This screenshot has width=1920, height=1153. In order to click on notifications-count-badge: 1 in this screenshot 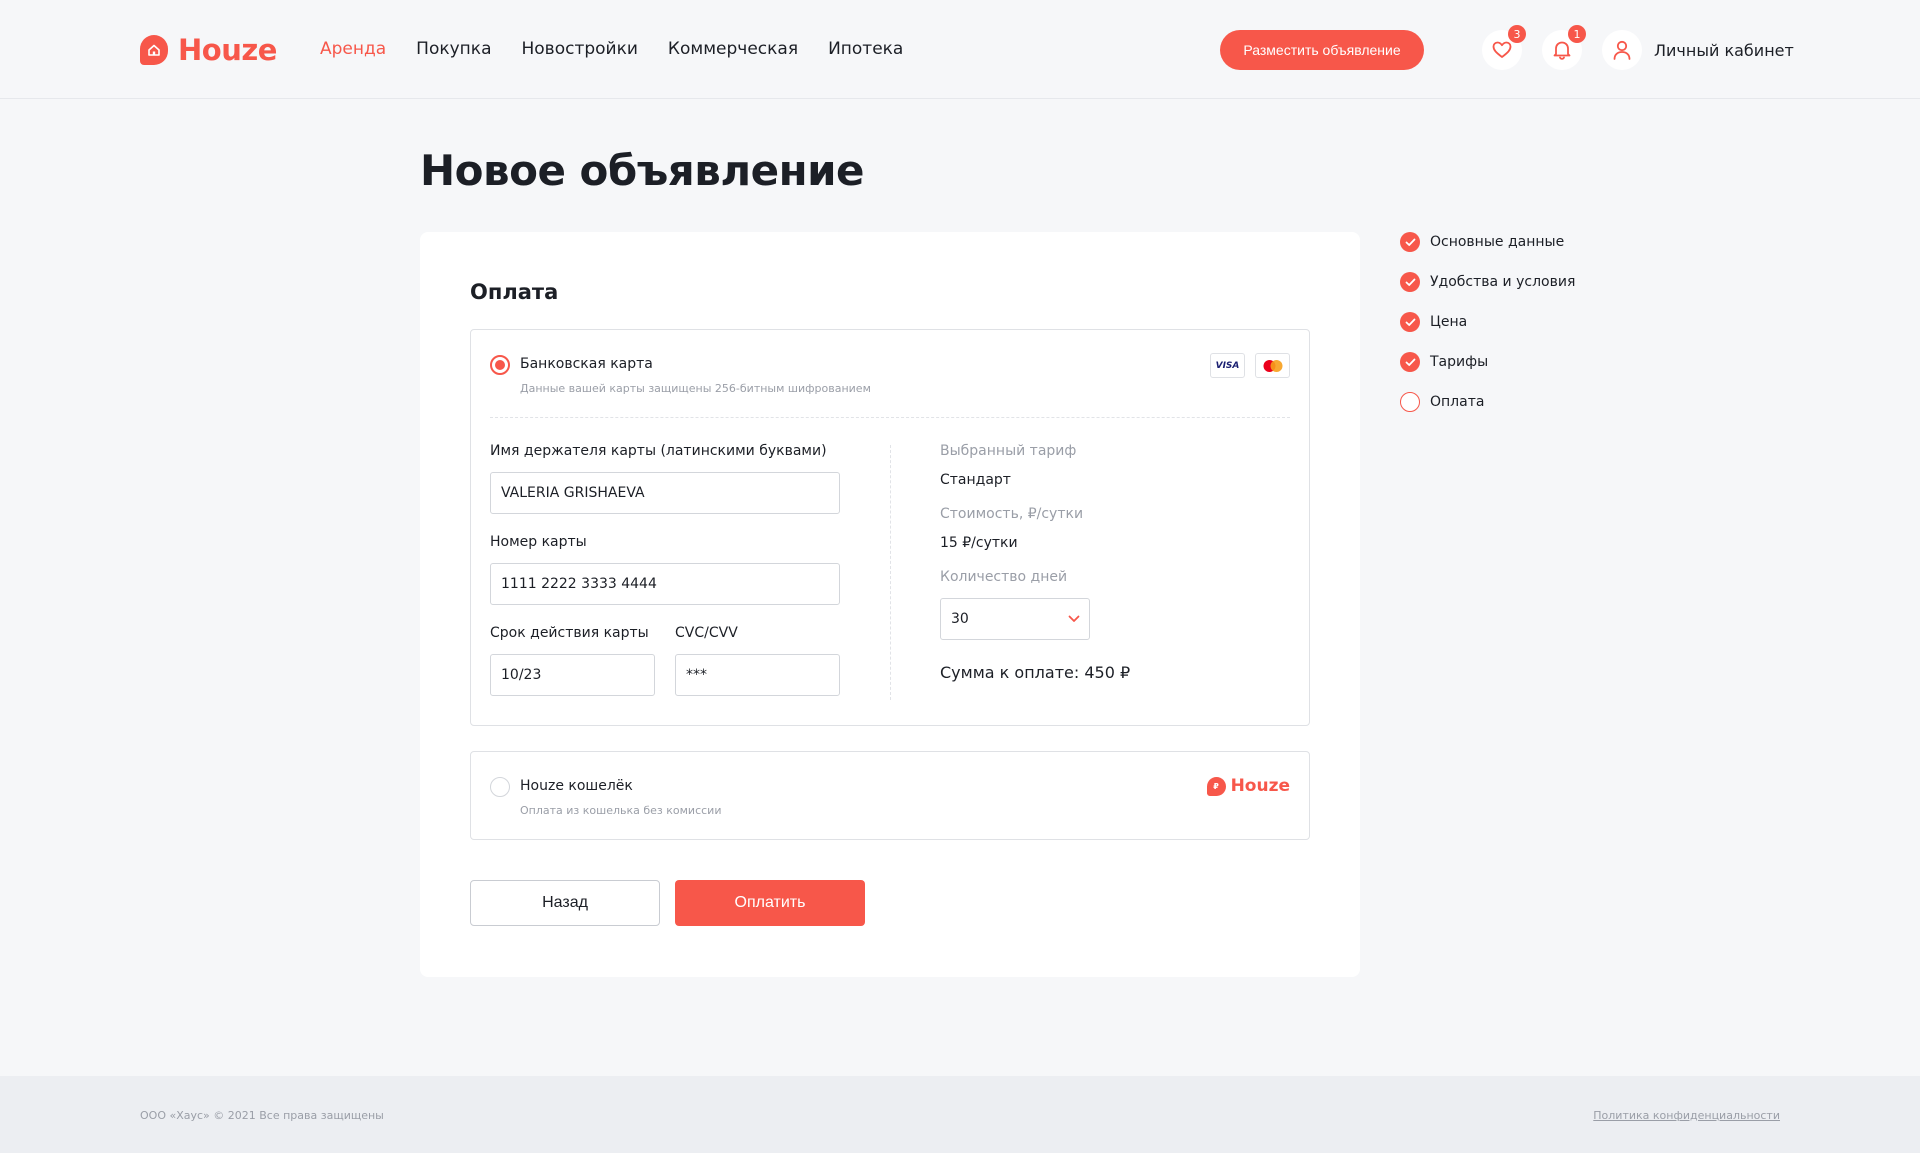, I will do `click(1577, 34)`.